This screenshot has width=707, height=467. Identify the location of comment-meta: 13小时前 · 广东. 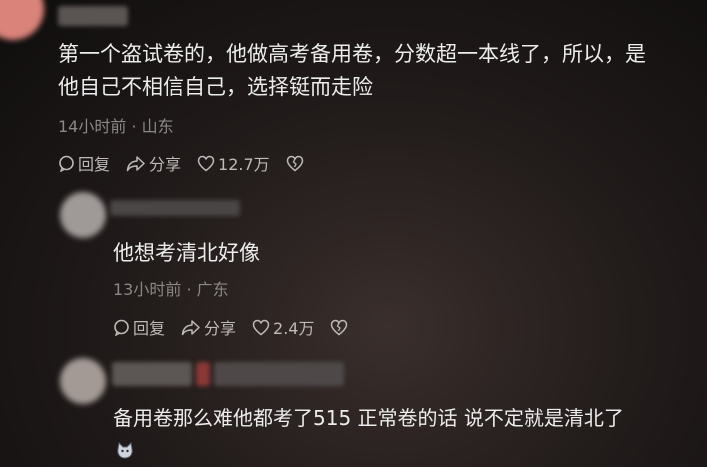
(171, 288).